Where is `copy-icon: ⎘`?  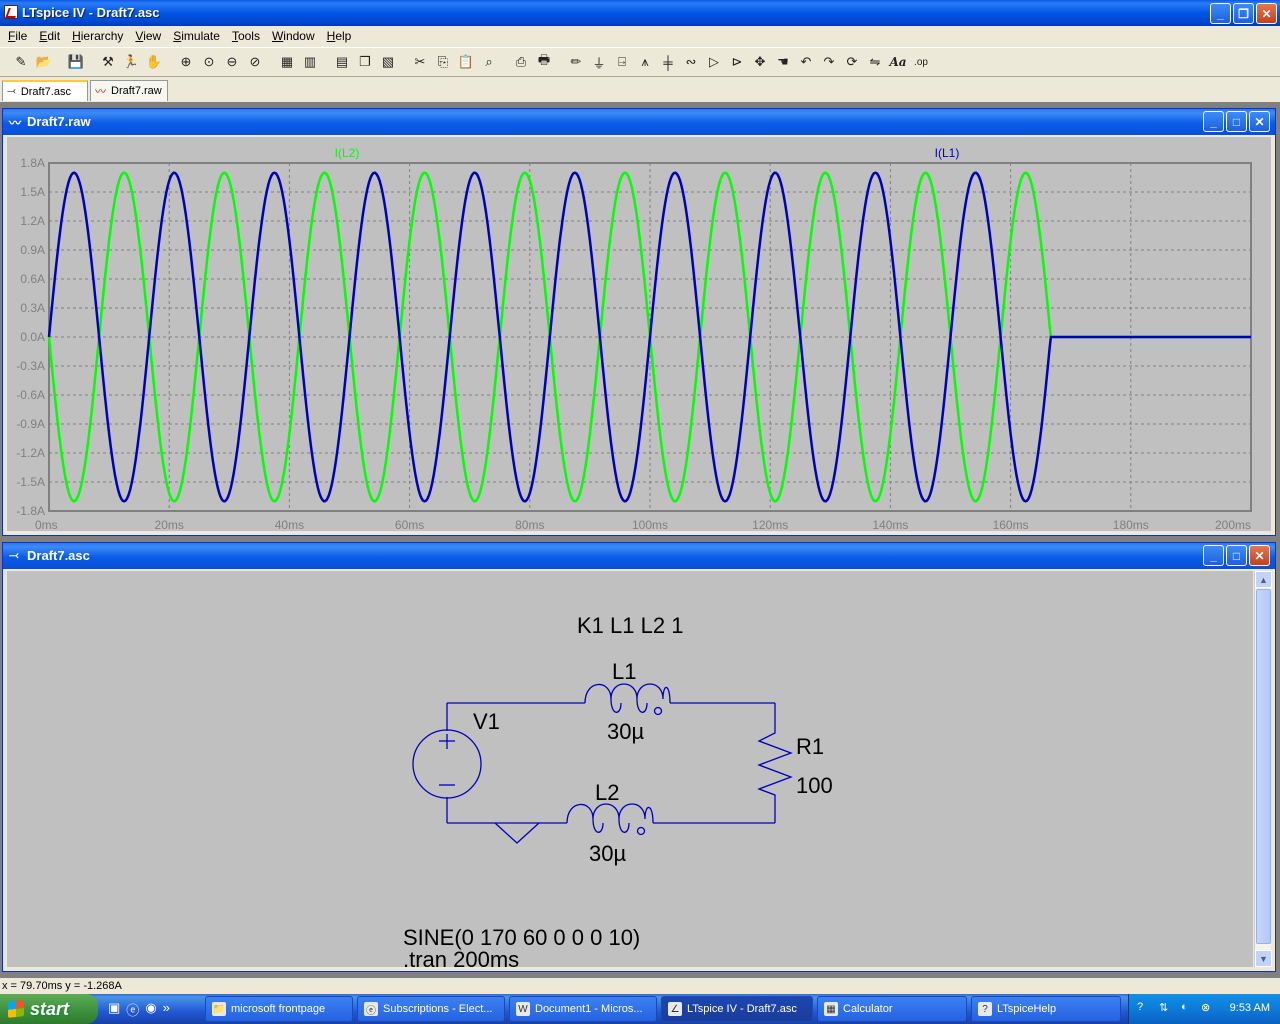
copy-icon: ⎘ is located at coordinates (443, 62).